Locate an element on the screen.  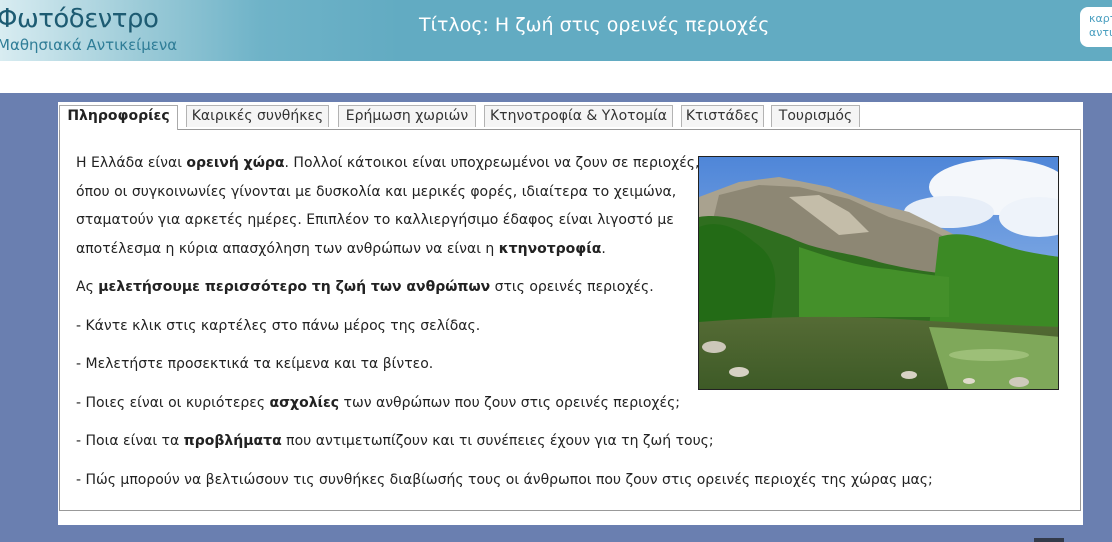
footer-indicator is located at coordinates (1049, 540).